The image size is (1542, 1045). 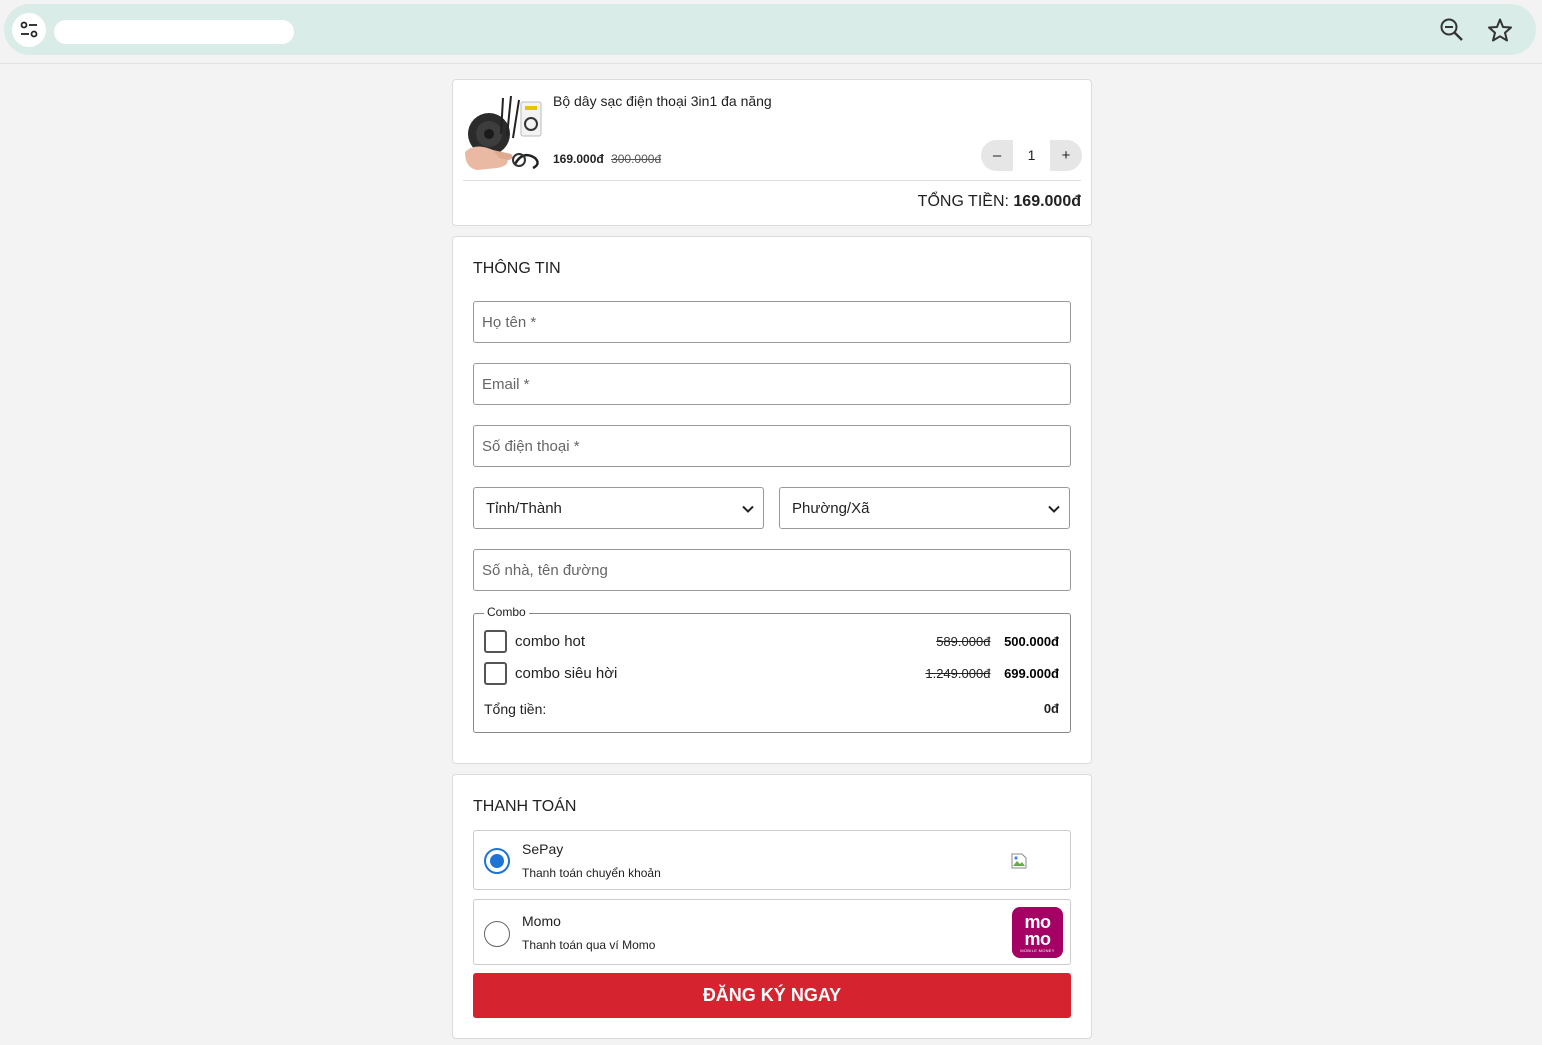 I want to click on quantity-input: 1, so click(x=1031, y=155).